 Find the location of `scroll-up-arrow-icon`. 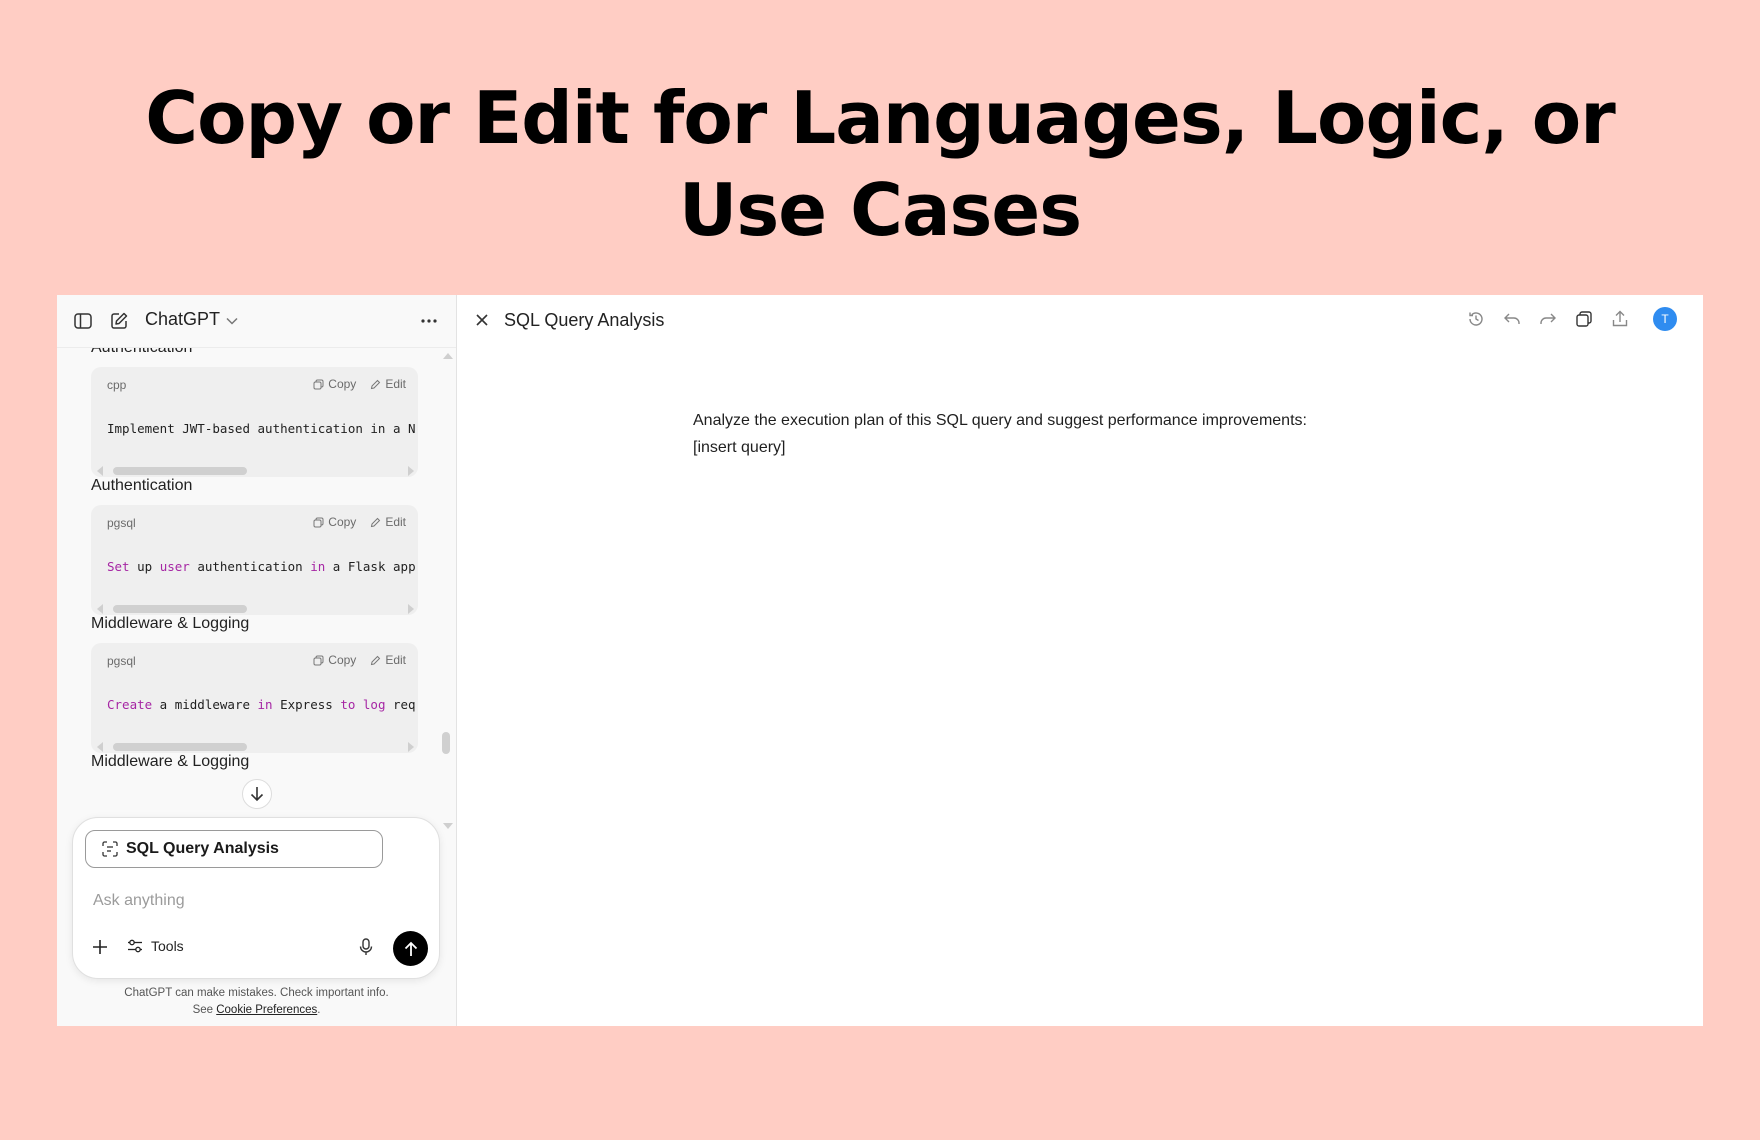

scroll-up-arrow-icon is located at coordinates (448, 356).